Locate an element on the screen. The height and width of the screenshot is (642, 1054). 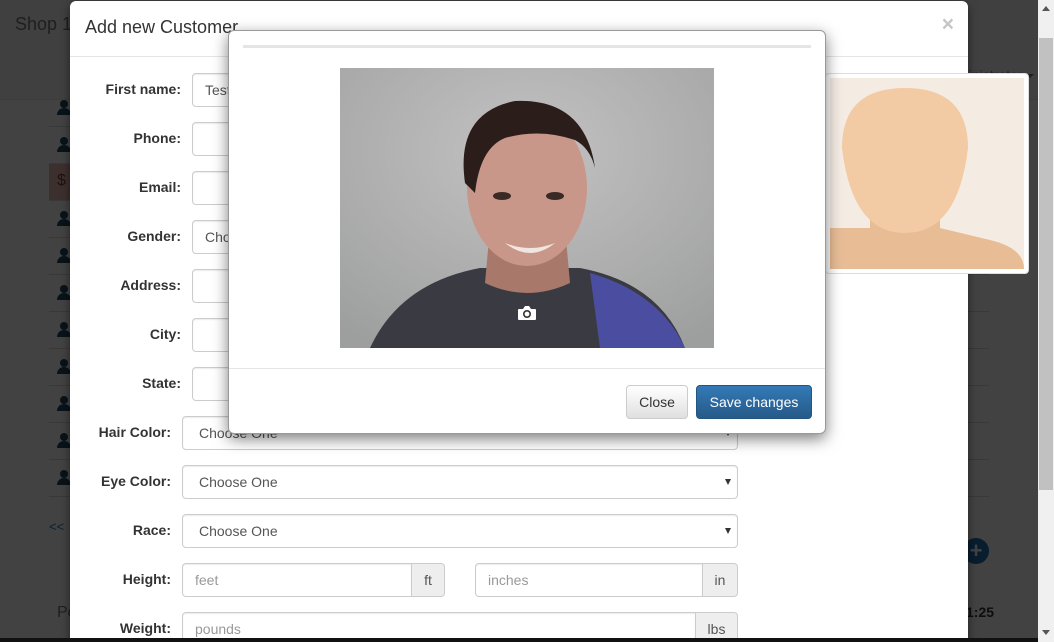
close-icon: × is located at coordinates (948, 25).